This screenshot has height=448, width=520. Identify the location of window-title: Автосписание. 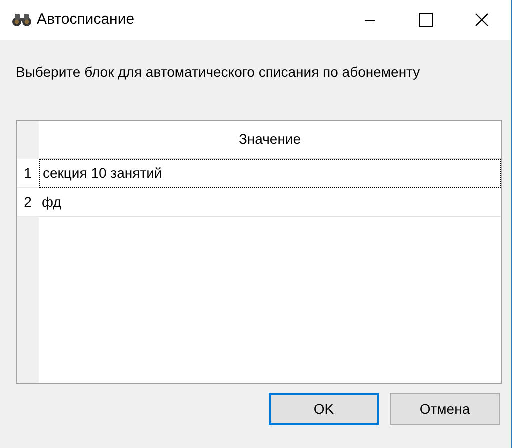
(86, 20).